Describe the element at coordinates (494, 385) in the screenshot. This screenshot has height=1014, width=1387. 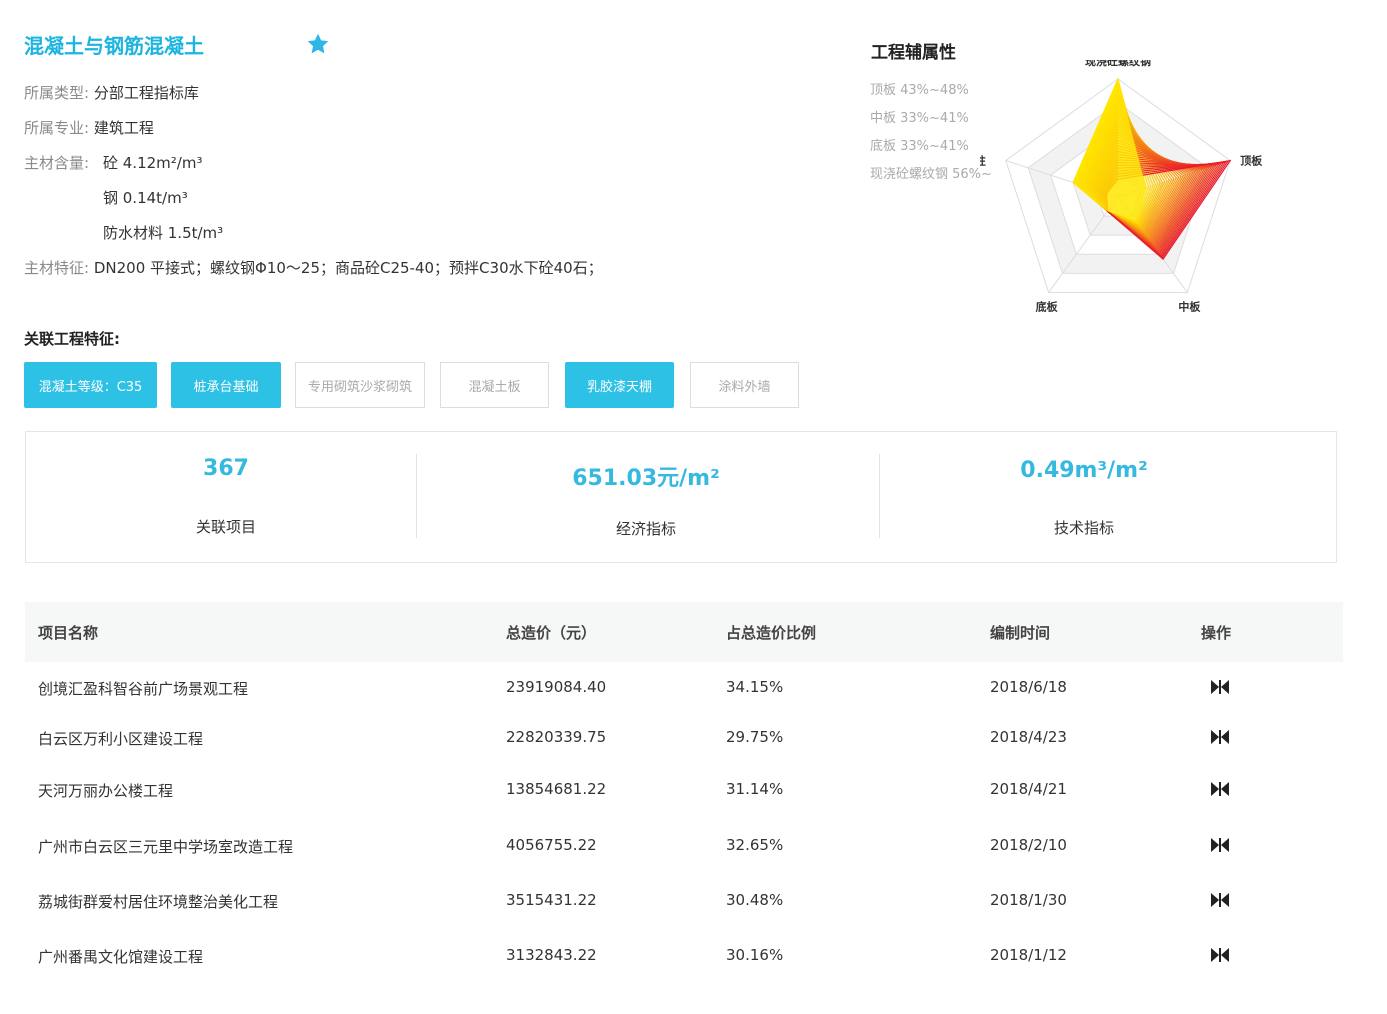
I see `tag-concrete-slab: 混凝土板` at that location.